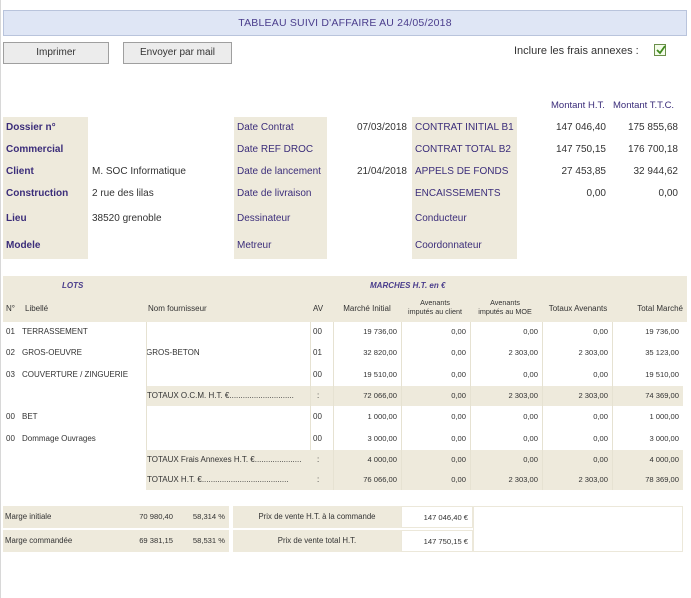  What do you see at coordinates (45, 194) in the screenshot?
I see `construction-label: Construction` at bounding box center [45, 194].